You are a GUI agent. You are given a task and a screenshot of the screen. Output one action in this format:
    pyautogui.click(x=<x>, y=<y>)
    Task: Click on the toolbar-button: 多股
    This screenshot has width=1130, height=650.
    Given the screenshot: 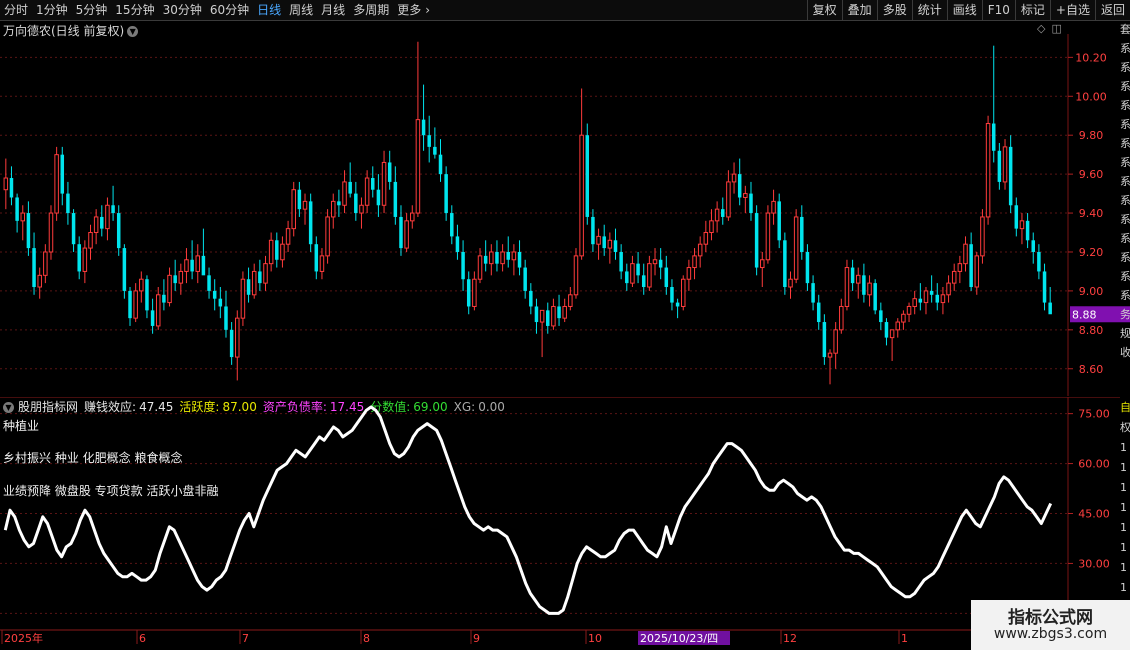 What is the action you would take?
    pyautogui.click(x=894, y=10)
    